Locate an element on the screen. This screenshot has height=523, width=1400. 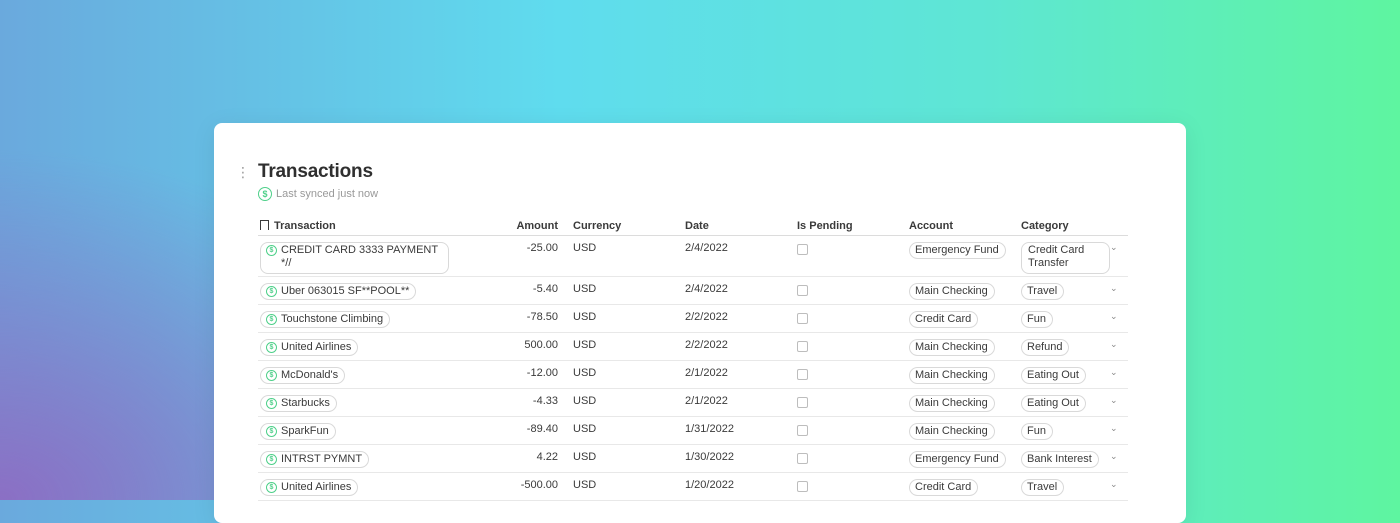
transaction-cell: $ SparkFun is located at coordinates (298, 431).